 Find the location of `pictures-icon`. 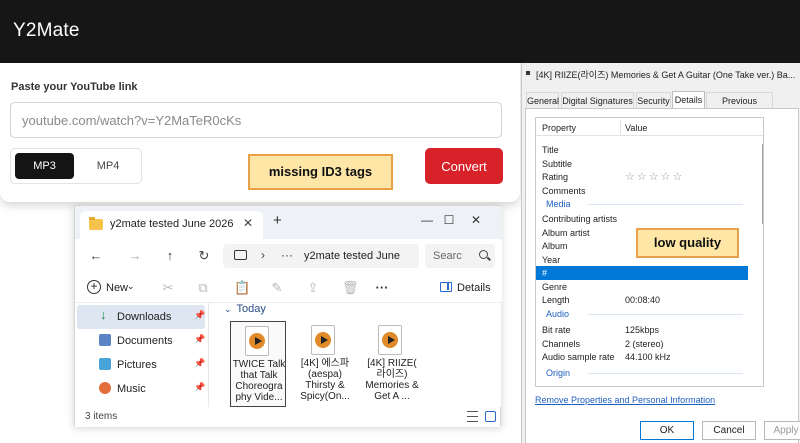

pictures-icon is located at coordinates (105, 364).